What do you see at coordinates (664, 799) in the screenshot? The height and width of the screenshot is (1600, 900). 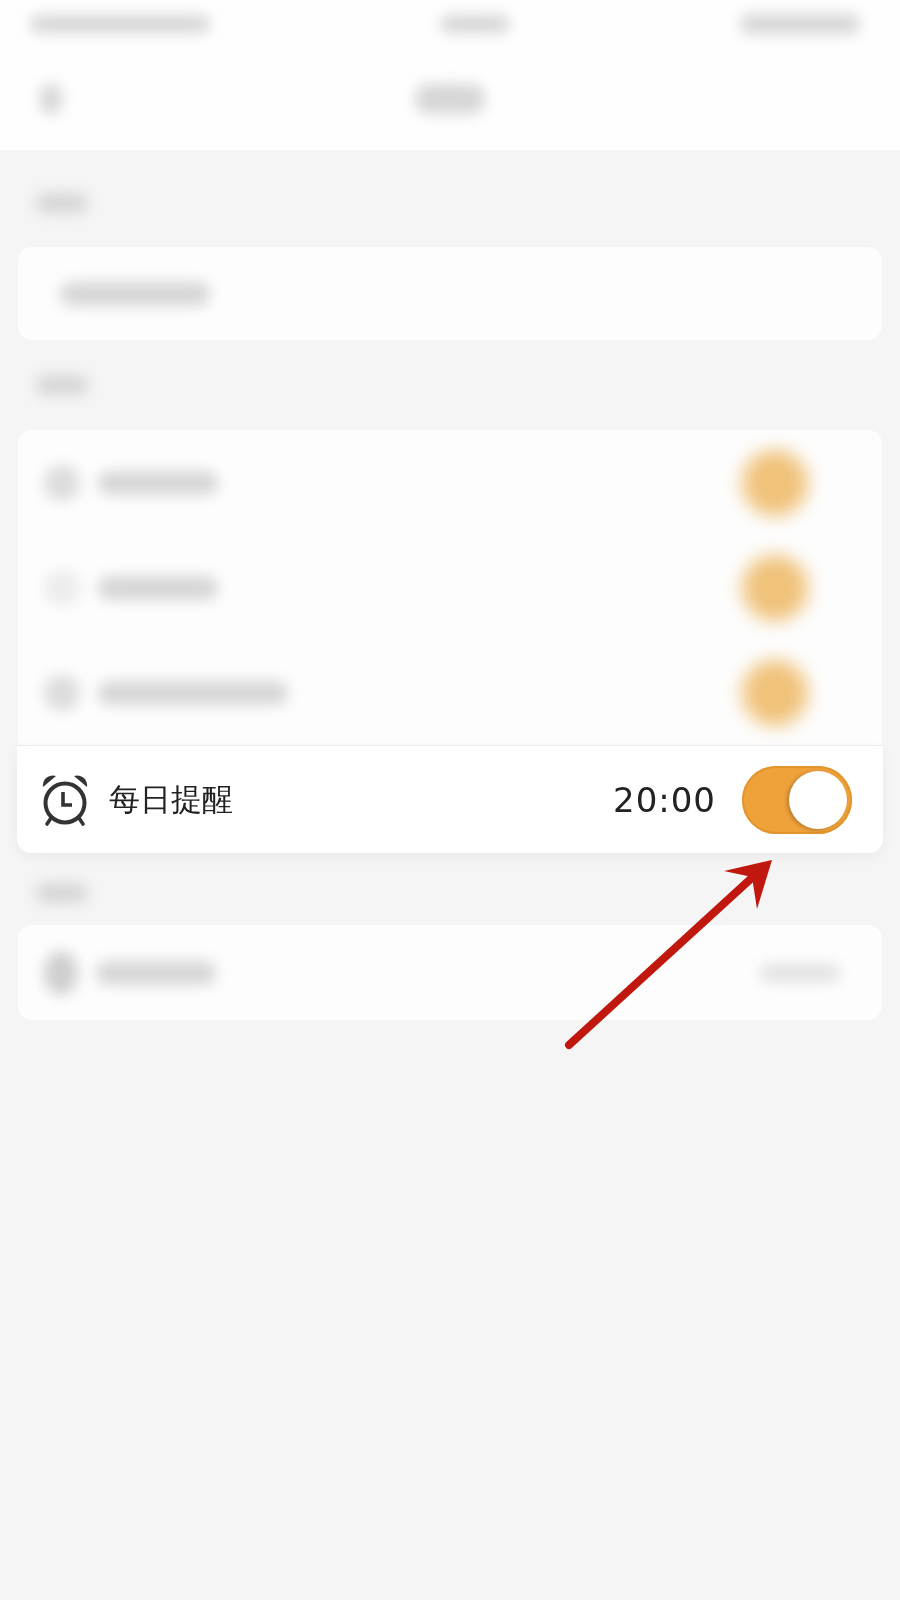 I see `reminder-time: 20:00` at bounding box center [664, 799].